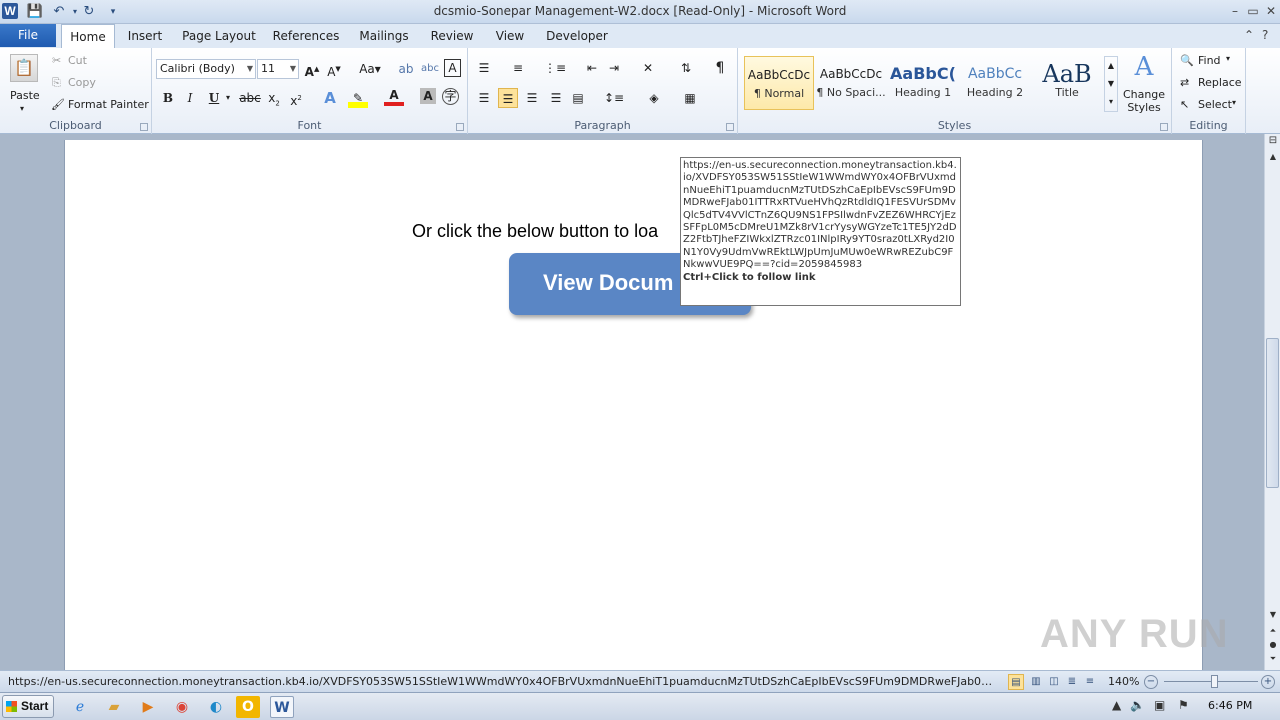 Image resolution: width=1280 pixels, height=720 pixels. I want to click on sort-icon: ⇅, so click(686, 68).